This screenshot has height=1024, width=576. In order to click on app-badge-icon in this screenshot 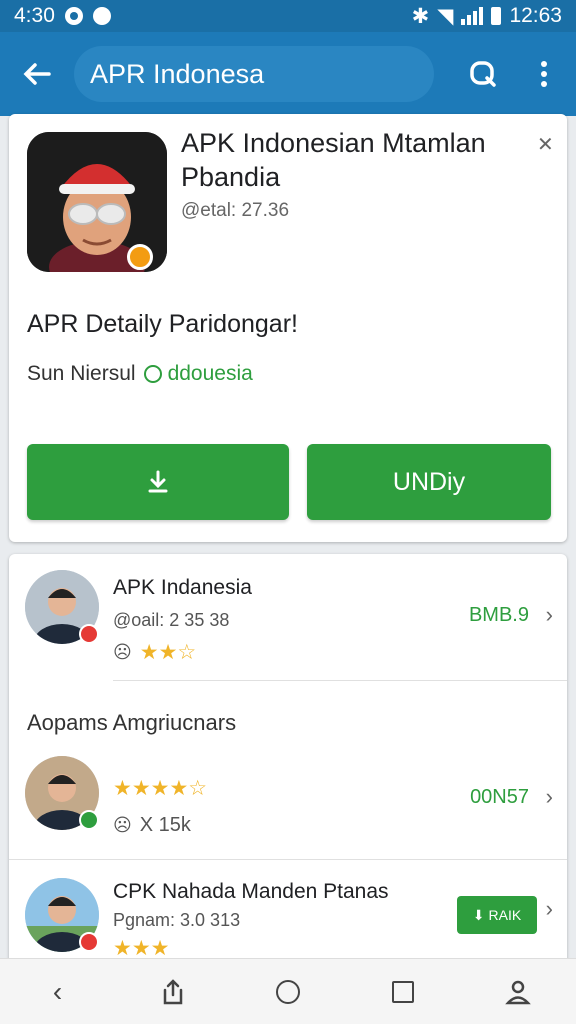, I will do `click(140, 257)`.